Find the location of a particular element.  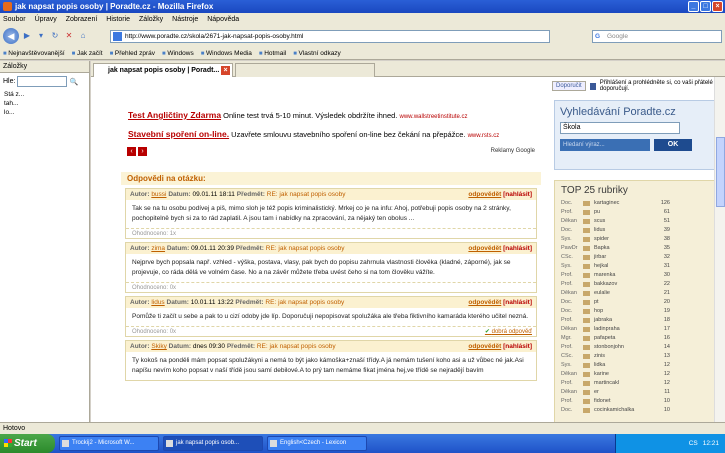

top25-user: martincakl is located at coordinates (622, 383).